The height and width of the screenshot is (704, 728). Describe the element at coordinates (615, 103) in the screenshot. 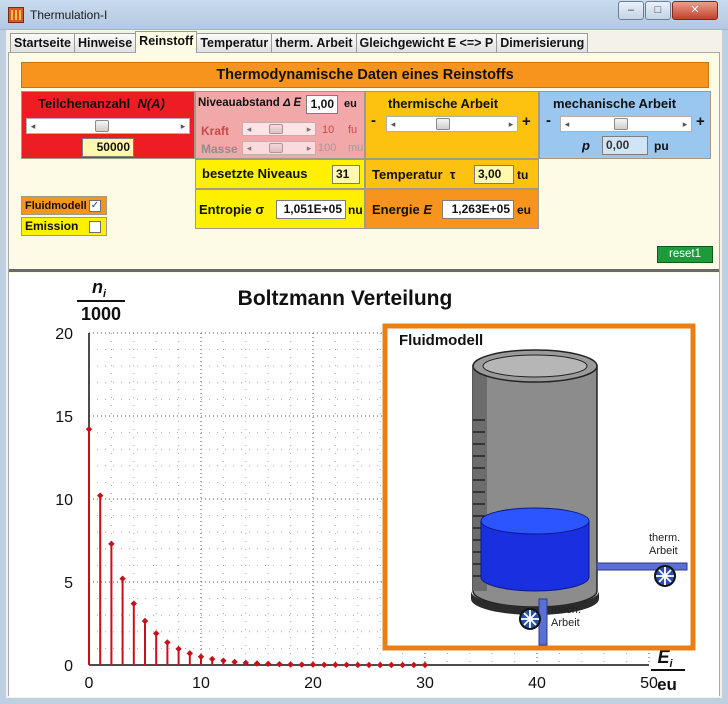

I see `mech-arbeit-label: mechanische Arbeit` at that location.